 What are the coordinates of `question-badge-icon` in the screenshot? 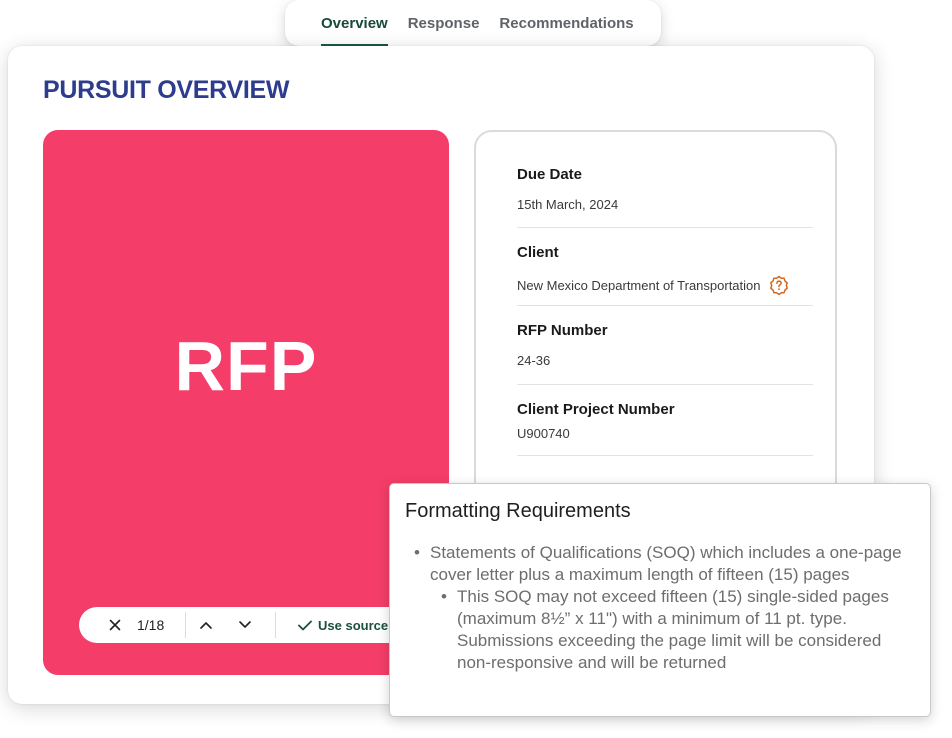 It's located at (779, 285).